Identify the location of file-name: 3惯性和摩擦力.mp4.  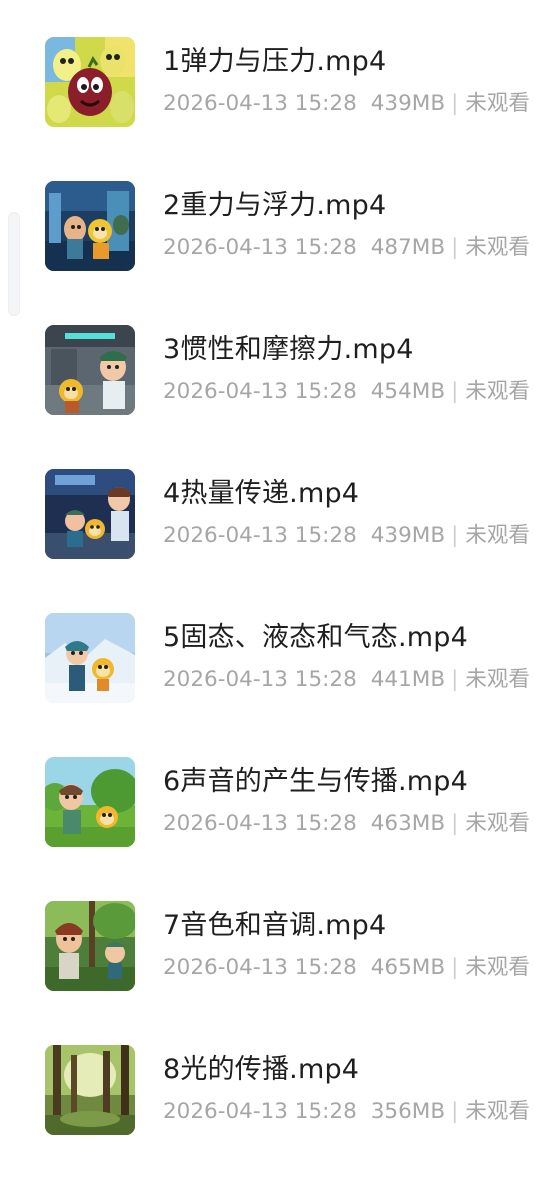
(288, 349).